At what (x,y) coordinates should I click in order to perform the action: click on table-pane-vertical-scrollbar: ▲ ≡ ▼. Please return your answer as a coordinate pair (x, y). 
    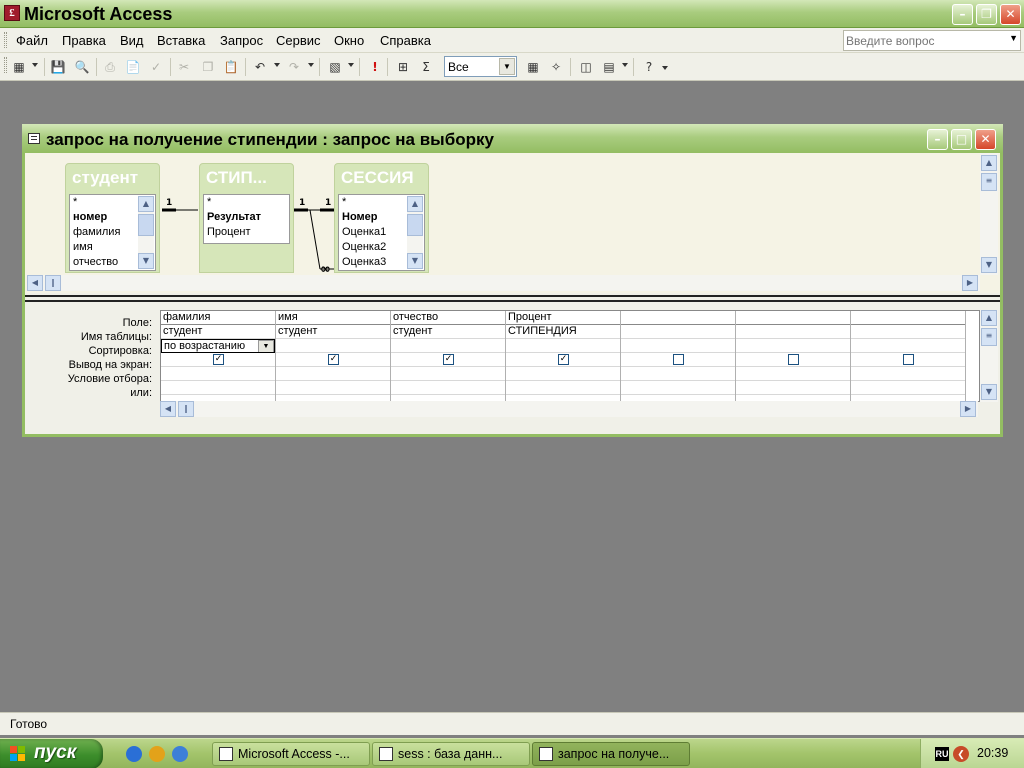
    Looking at the image, I should click on (989, 214).